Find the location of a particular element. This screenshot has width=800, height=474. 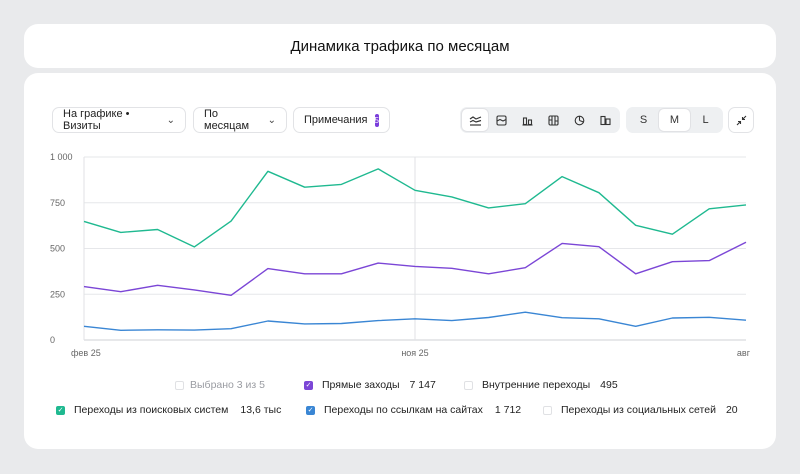

x-tick-label: авг is located at coordinates (744, 353).